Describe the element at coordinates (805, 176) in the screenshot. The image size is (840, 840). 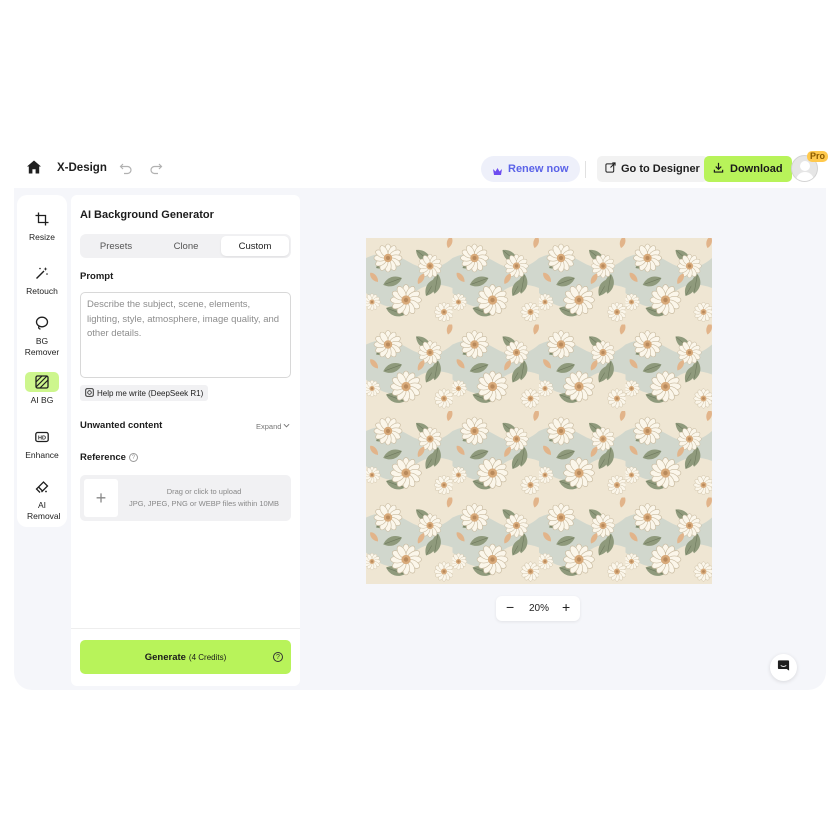
I see `avatar-body` at that location.